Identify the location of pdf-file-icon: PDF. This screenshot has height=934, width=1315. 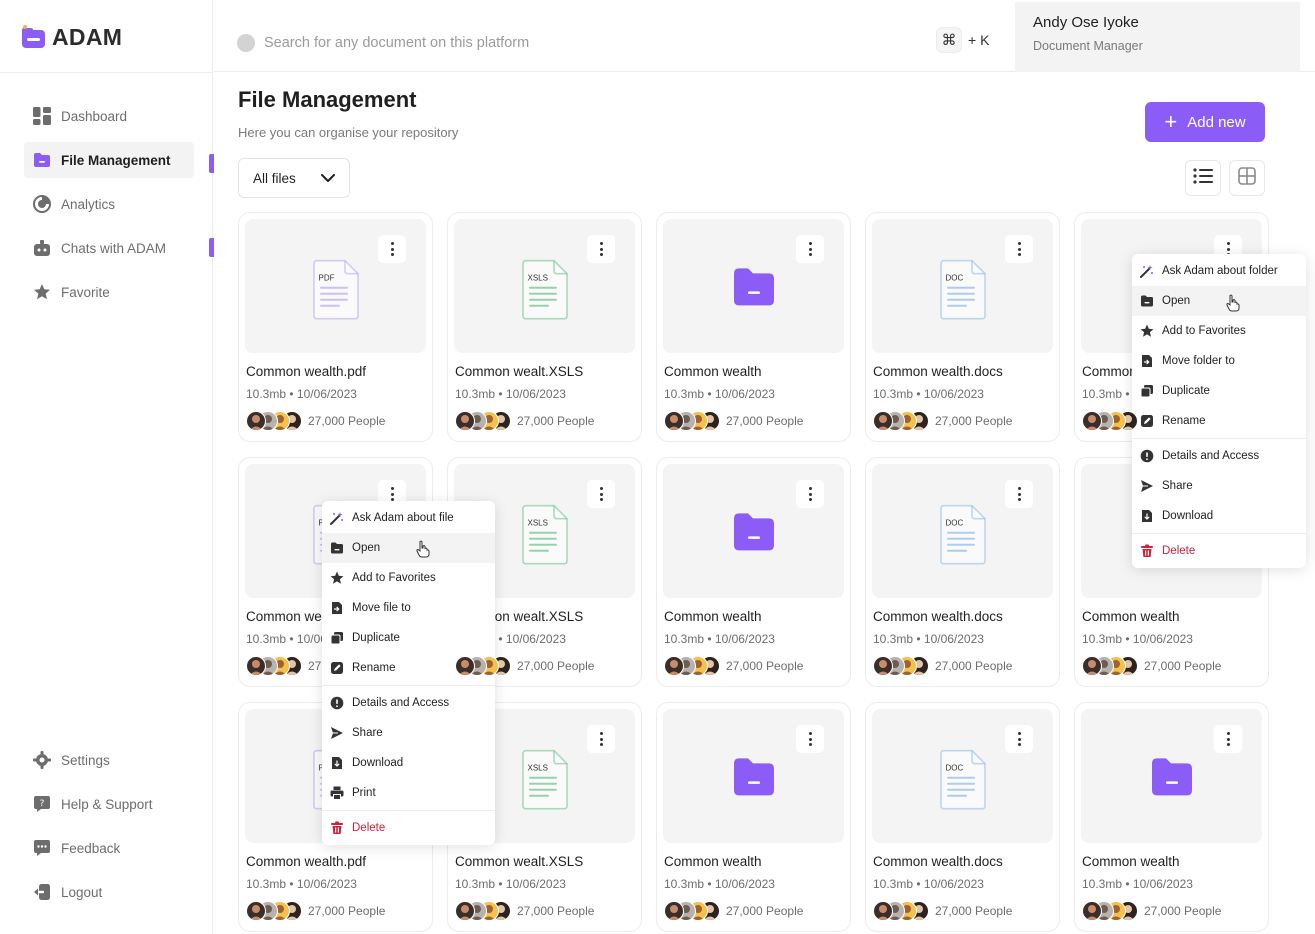
(336, 290).